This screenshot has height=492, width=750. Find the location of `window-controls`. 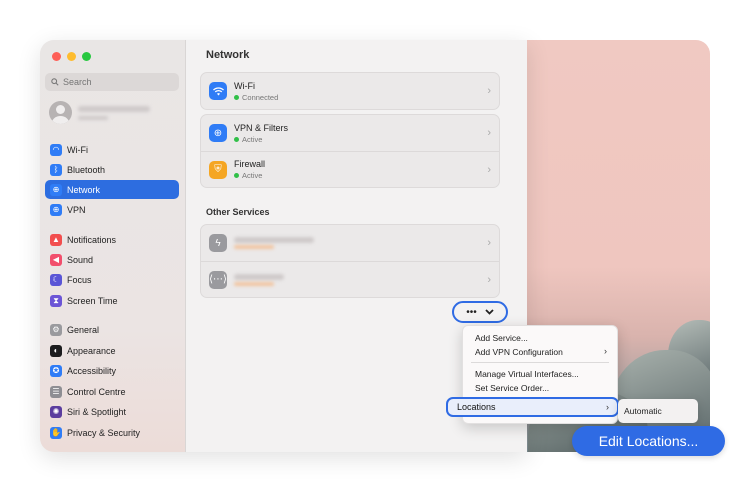

window-controls is located at coordinates (71, 56).